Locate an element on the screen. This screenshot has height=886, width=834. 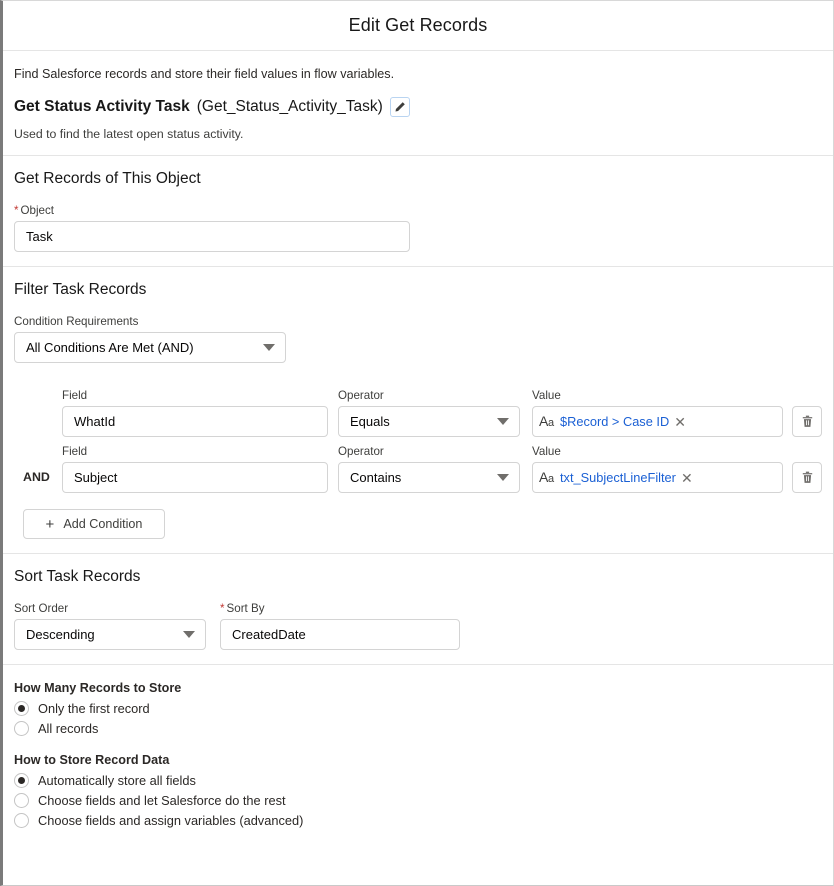
pencil-icon is located at coordinates (399, 107).